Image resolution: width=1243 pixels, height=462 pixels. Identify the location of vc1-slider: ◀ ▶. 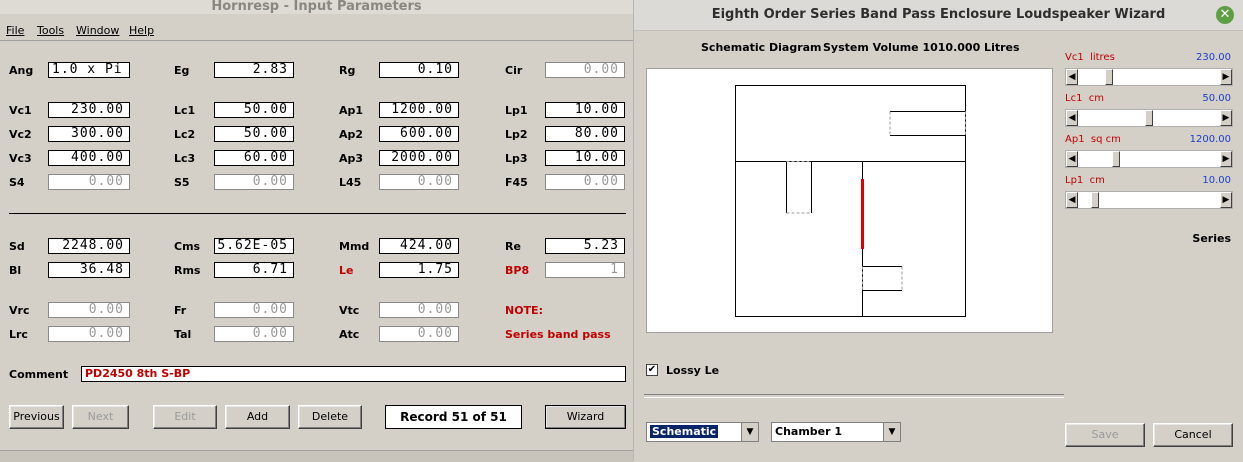
(1149, 77).